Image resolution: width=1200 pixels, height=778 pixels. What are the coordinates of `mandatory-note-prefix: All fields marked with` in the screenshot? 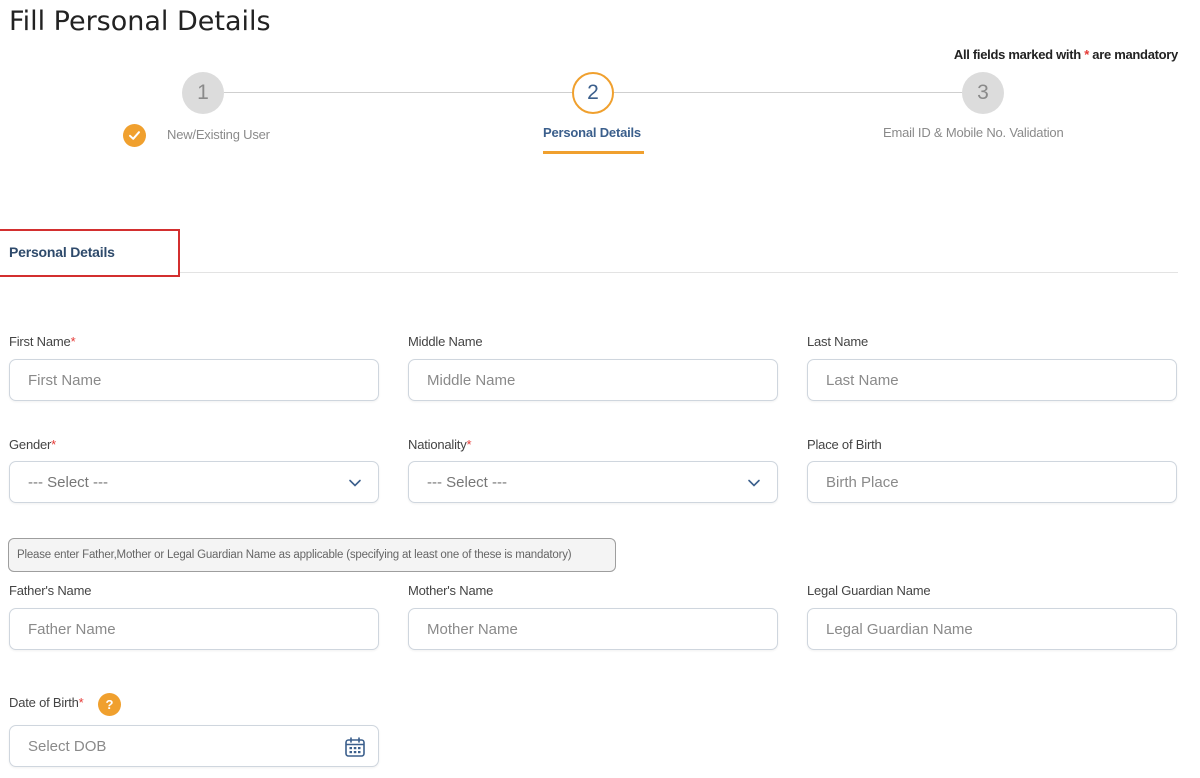 It's located at (1019, 54).